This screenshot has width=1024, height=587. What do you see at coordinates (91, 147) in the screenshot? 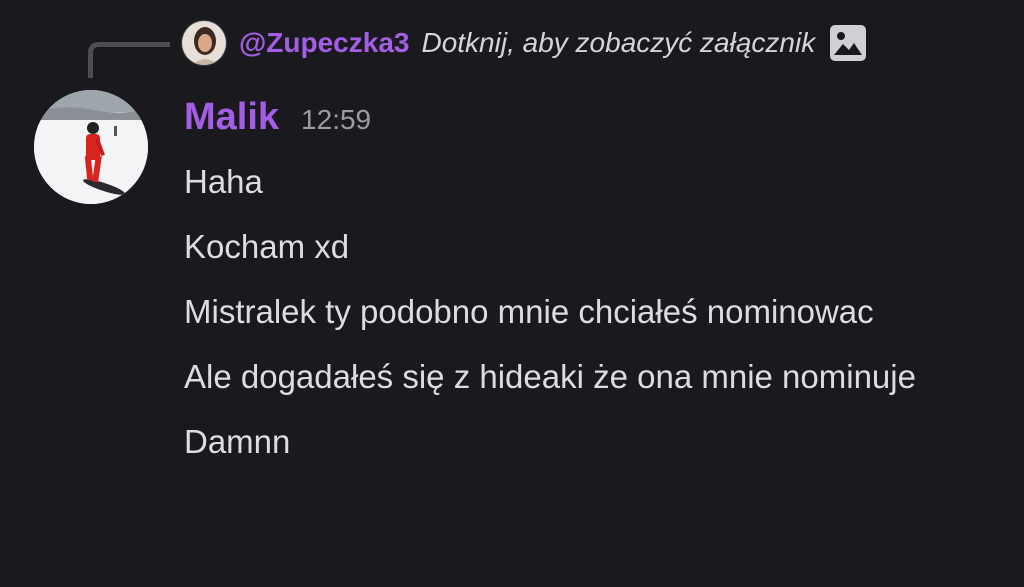
I see `user-avatar` at bounding box center [91, 147].